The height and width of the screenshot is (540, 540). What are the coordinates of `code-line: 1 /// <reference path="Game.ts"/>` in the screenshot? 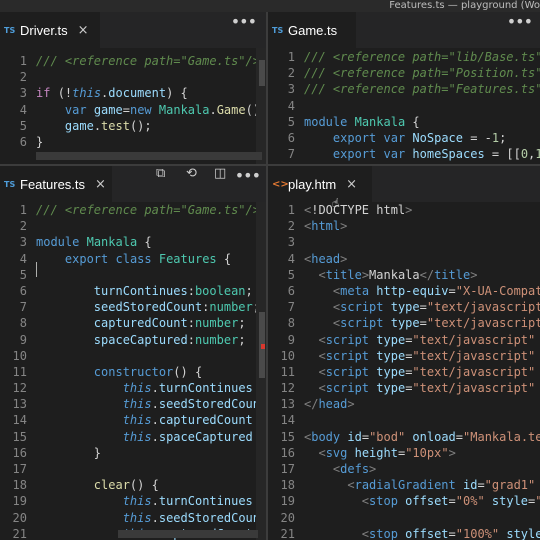 It's located at (133, 210).